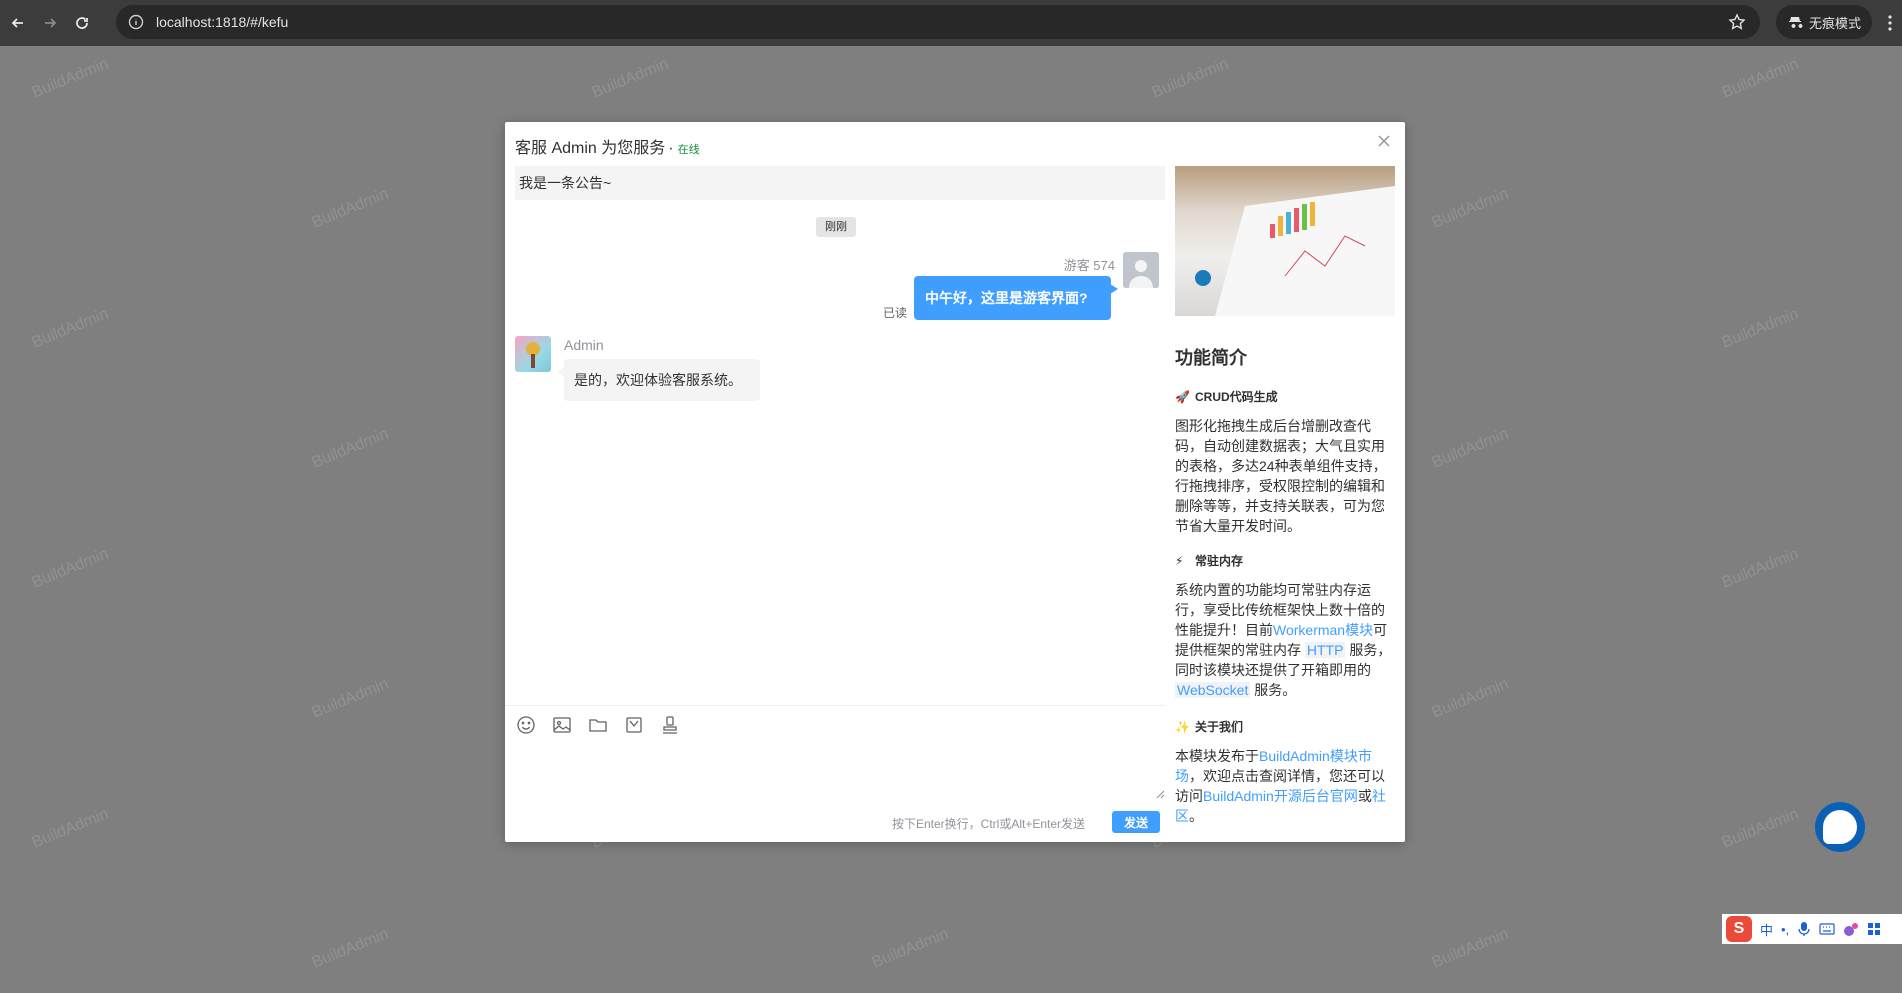  What do you see at coordinates (670, 725) in the screenshot?
I see `stamp-icon` at bounding box center [670, 725].